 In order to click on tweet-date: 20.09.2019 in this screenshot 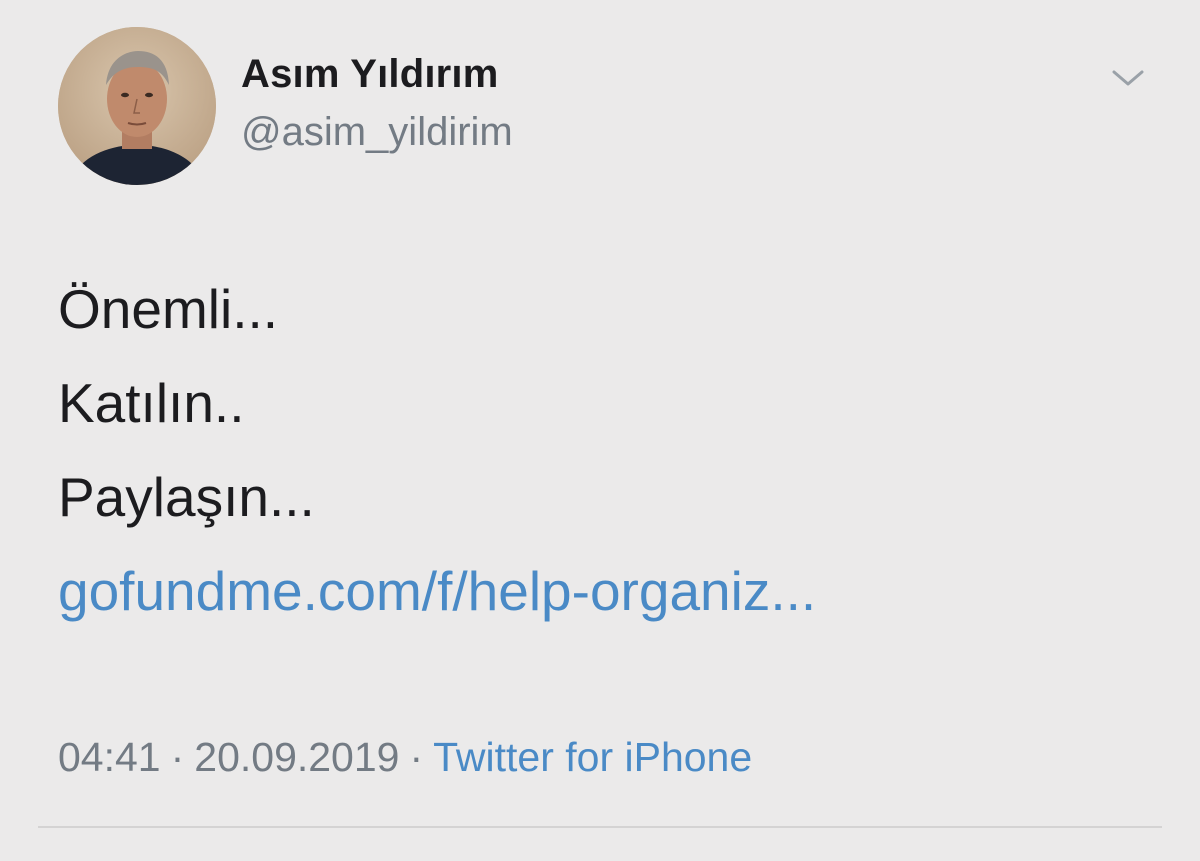, I will do `click(297, 757)`.